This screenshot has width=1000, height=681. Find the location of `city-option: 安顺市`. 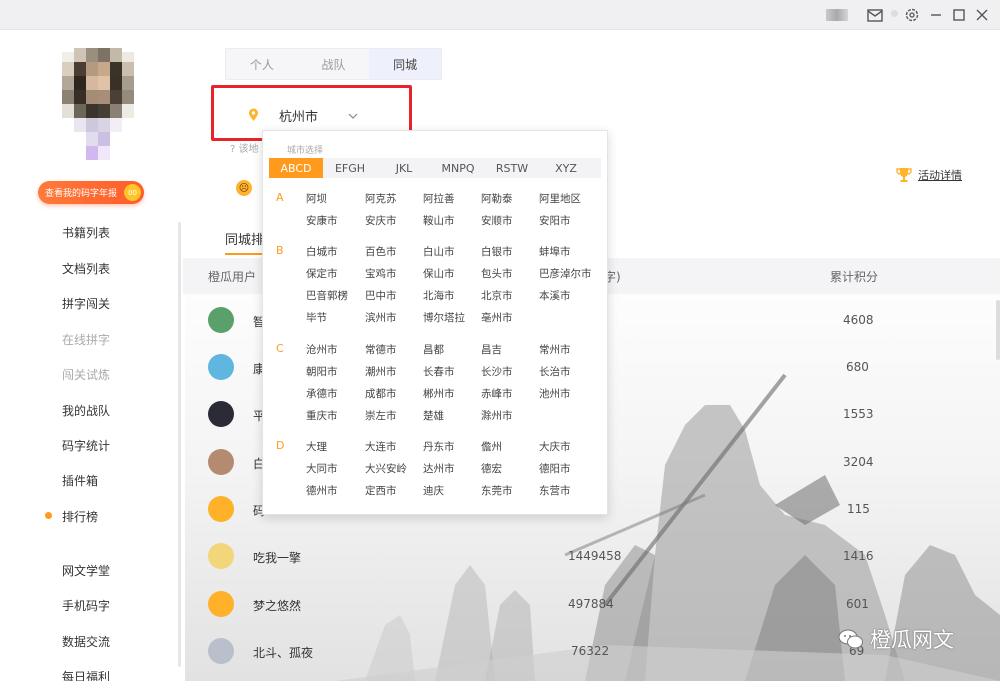

city-option: 安顺市 is located at coordinates (497, 220).